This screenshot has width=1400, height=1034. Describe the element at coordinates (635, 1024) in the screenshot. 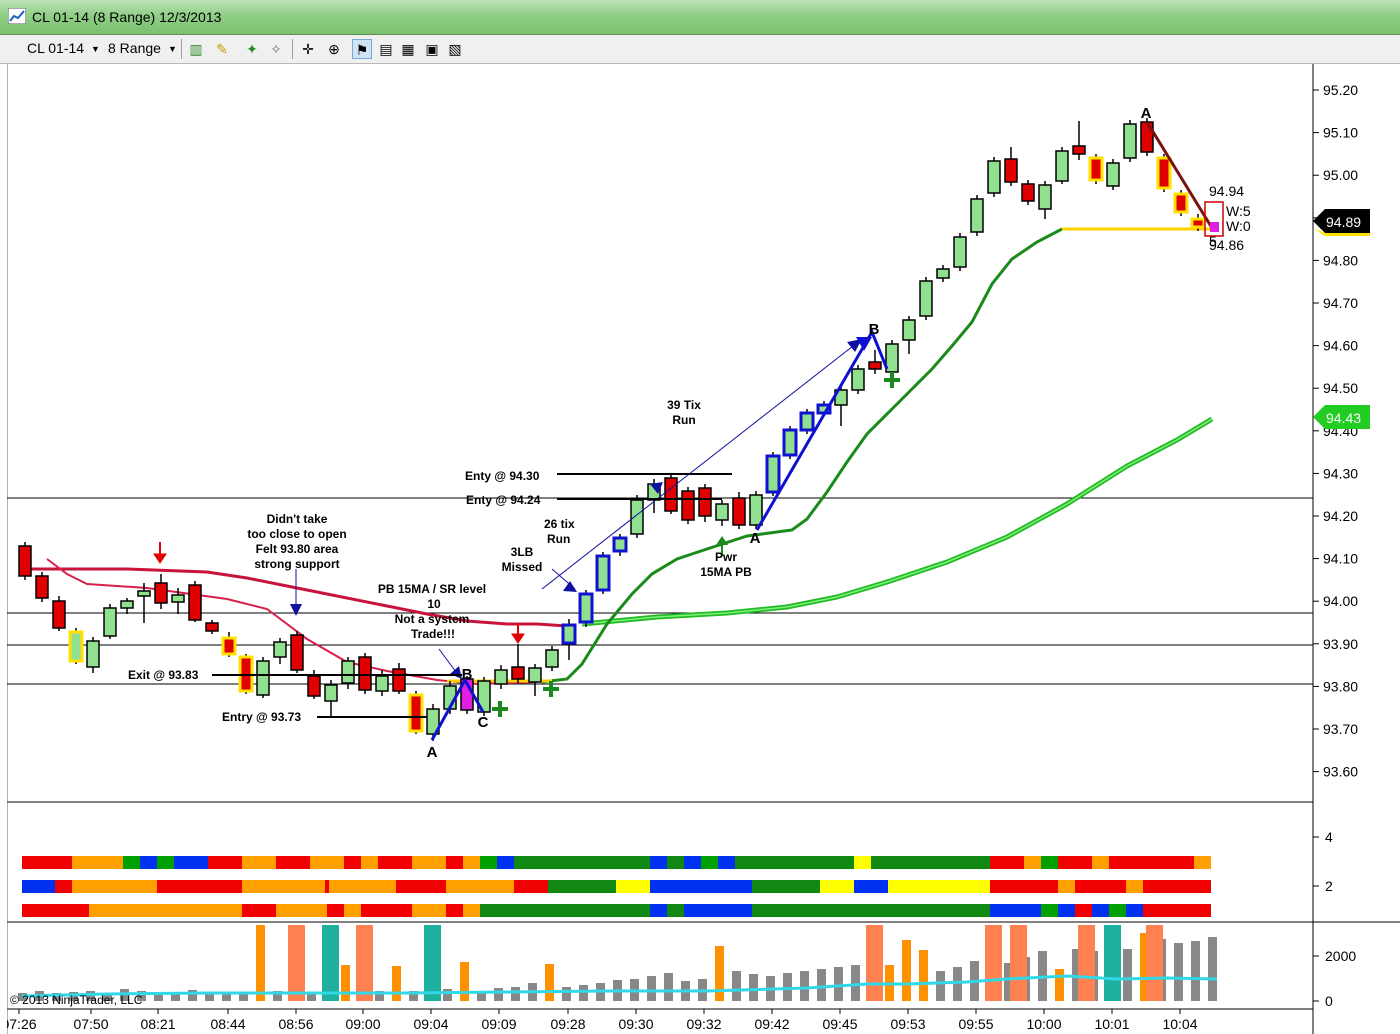

I see `time-tick-label: 09:30` at that location.